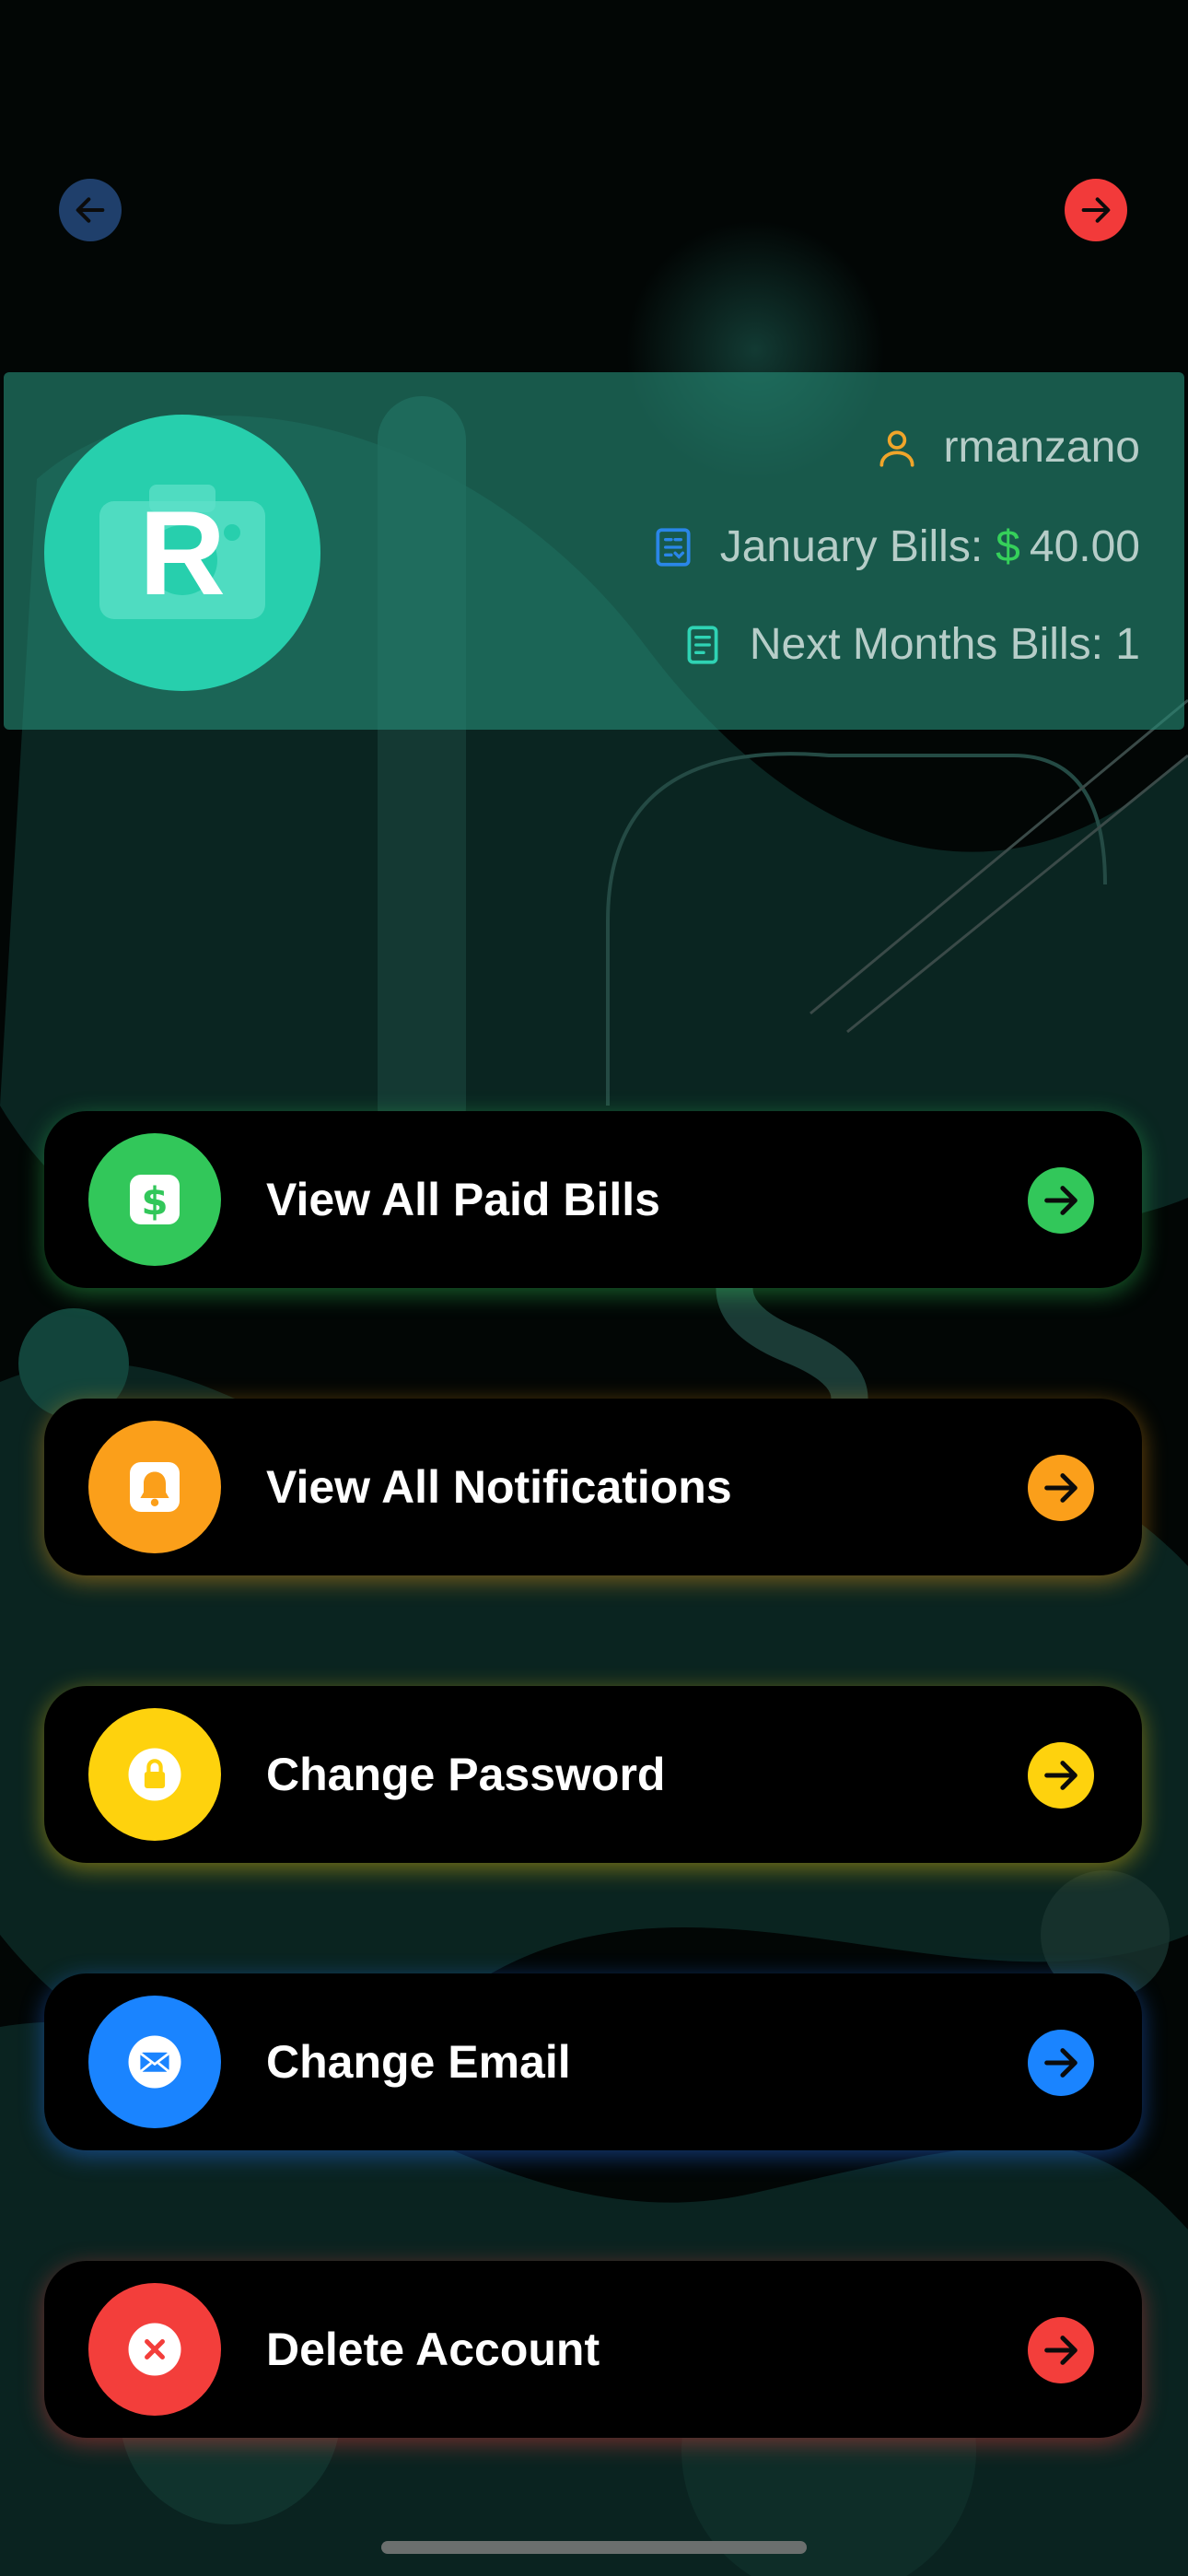  I want to click on view-notifications-button: View All Notifications, so click(593, 1487).